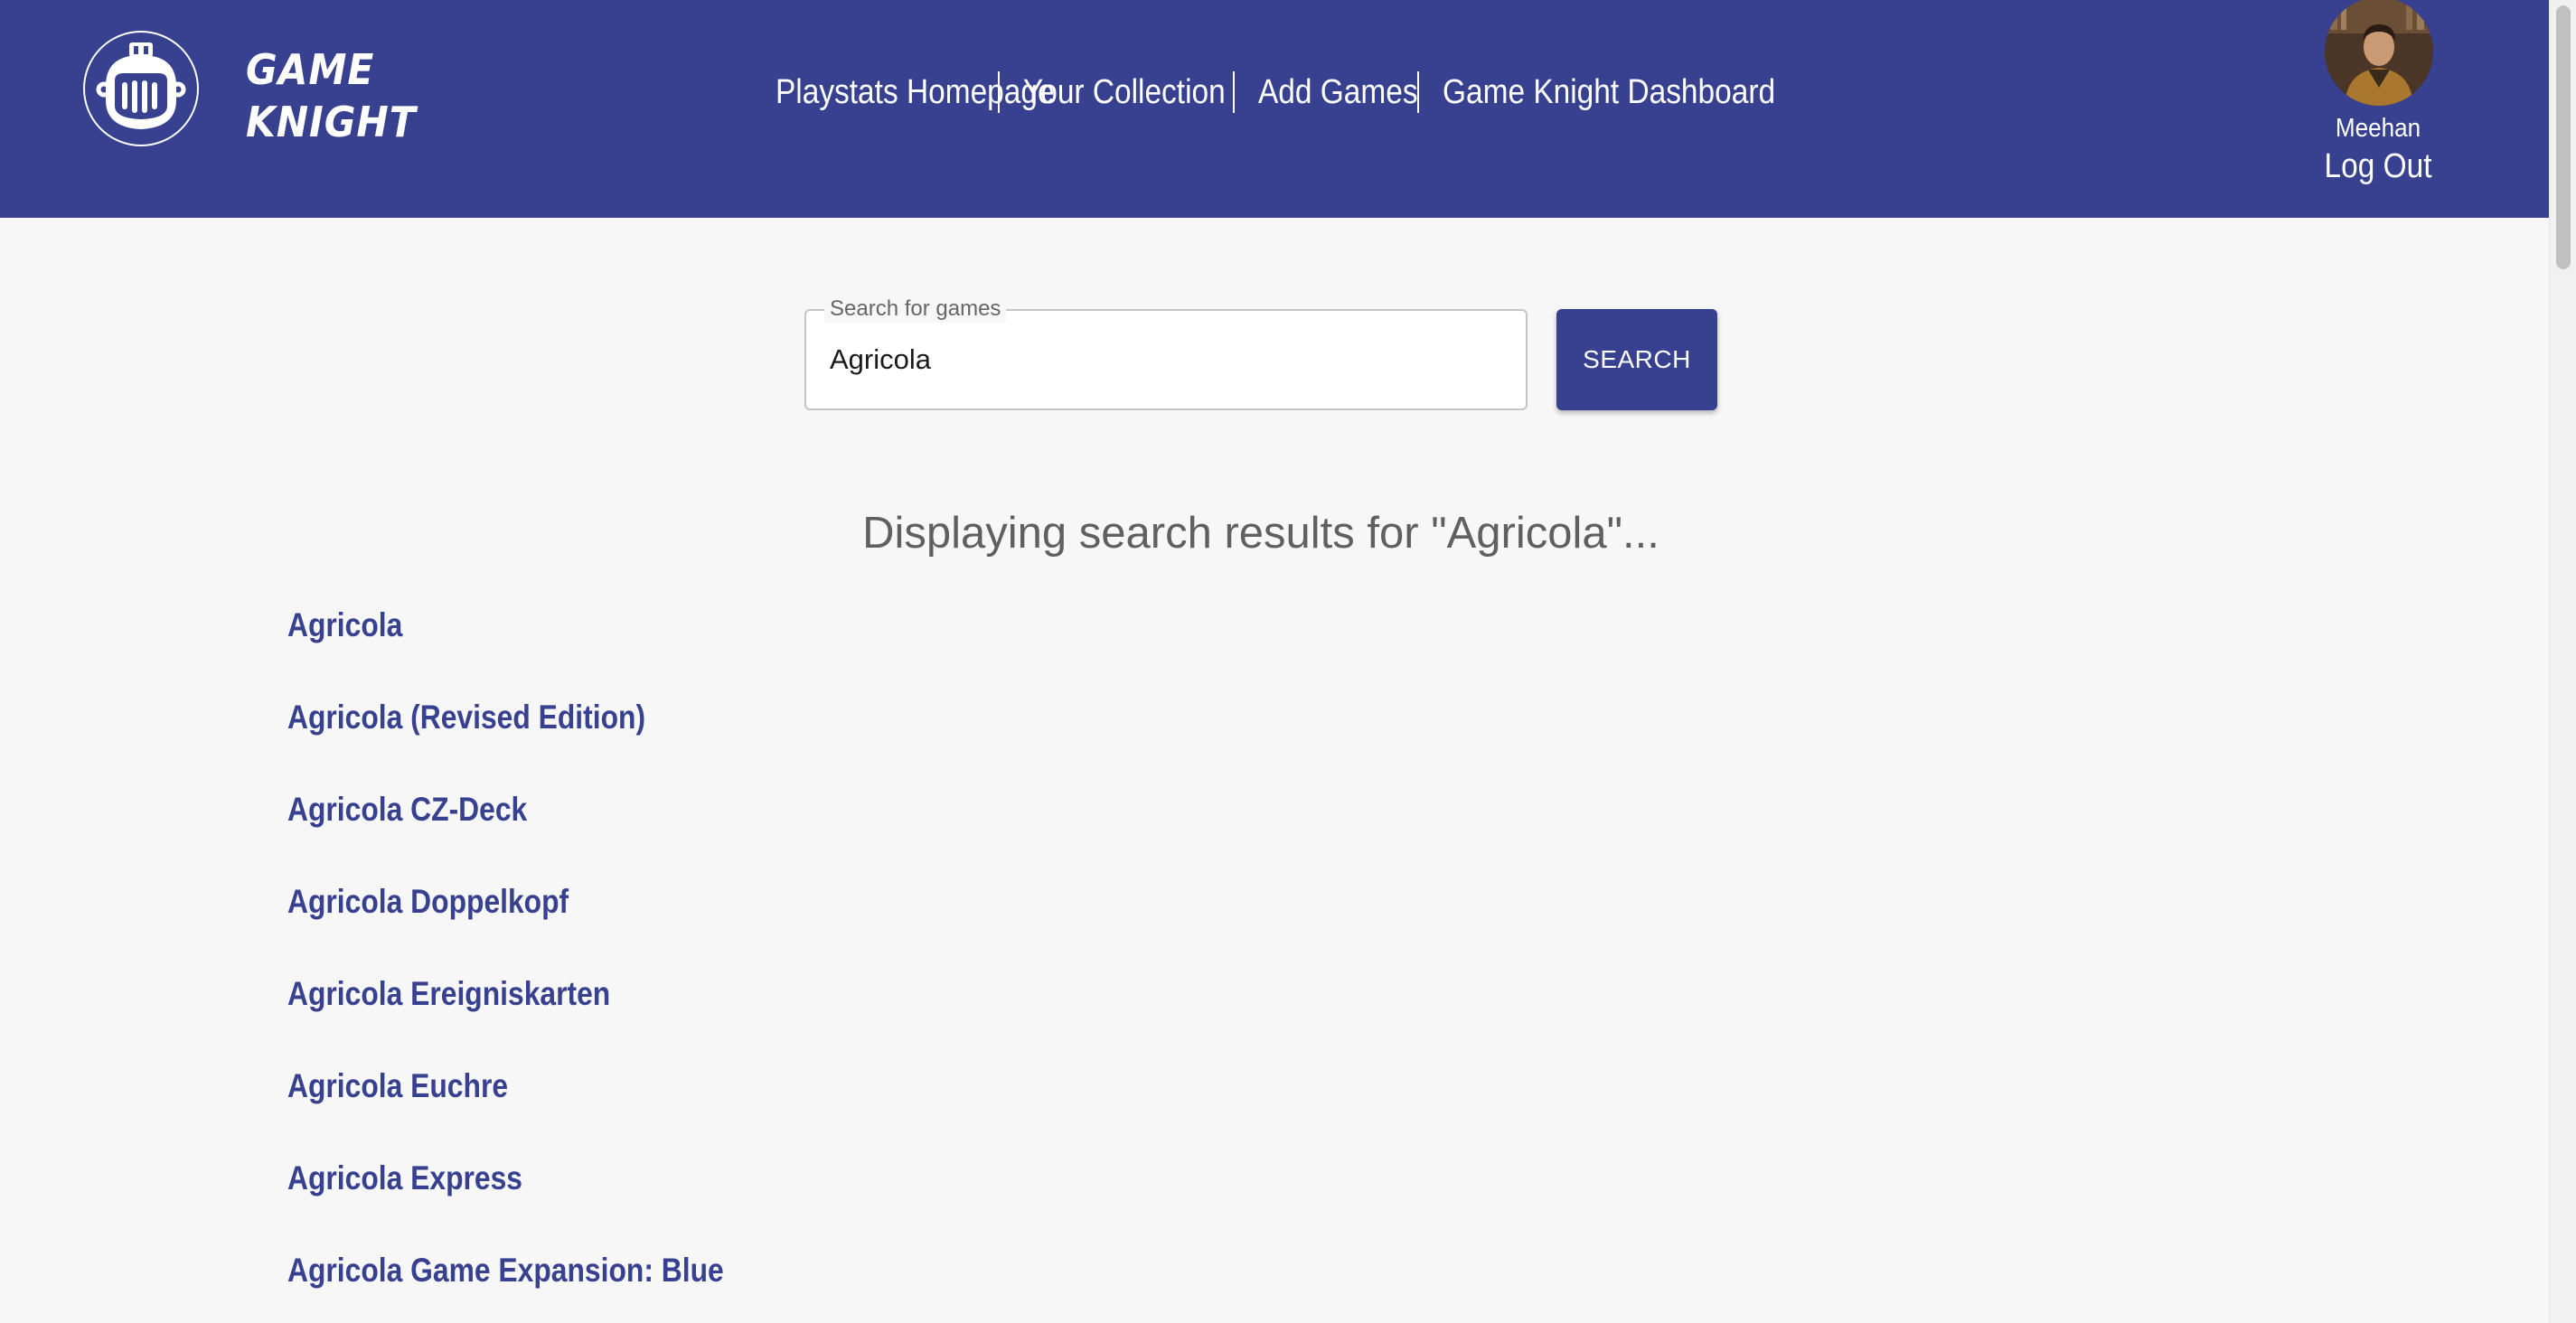  I want to click on avatar, so click(2379, 53).